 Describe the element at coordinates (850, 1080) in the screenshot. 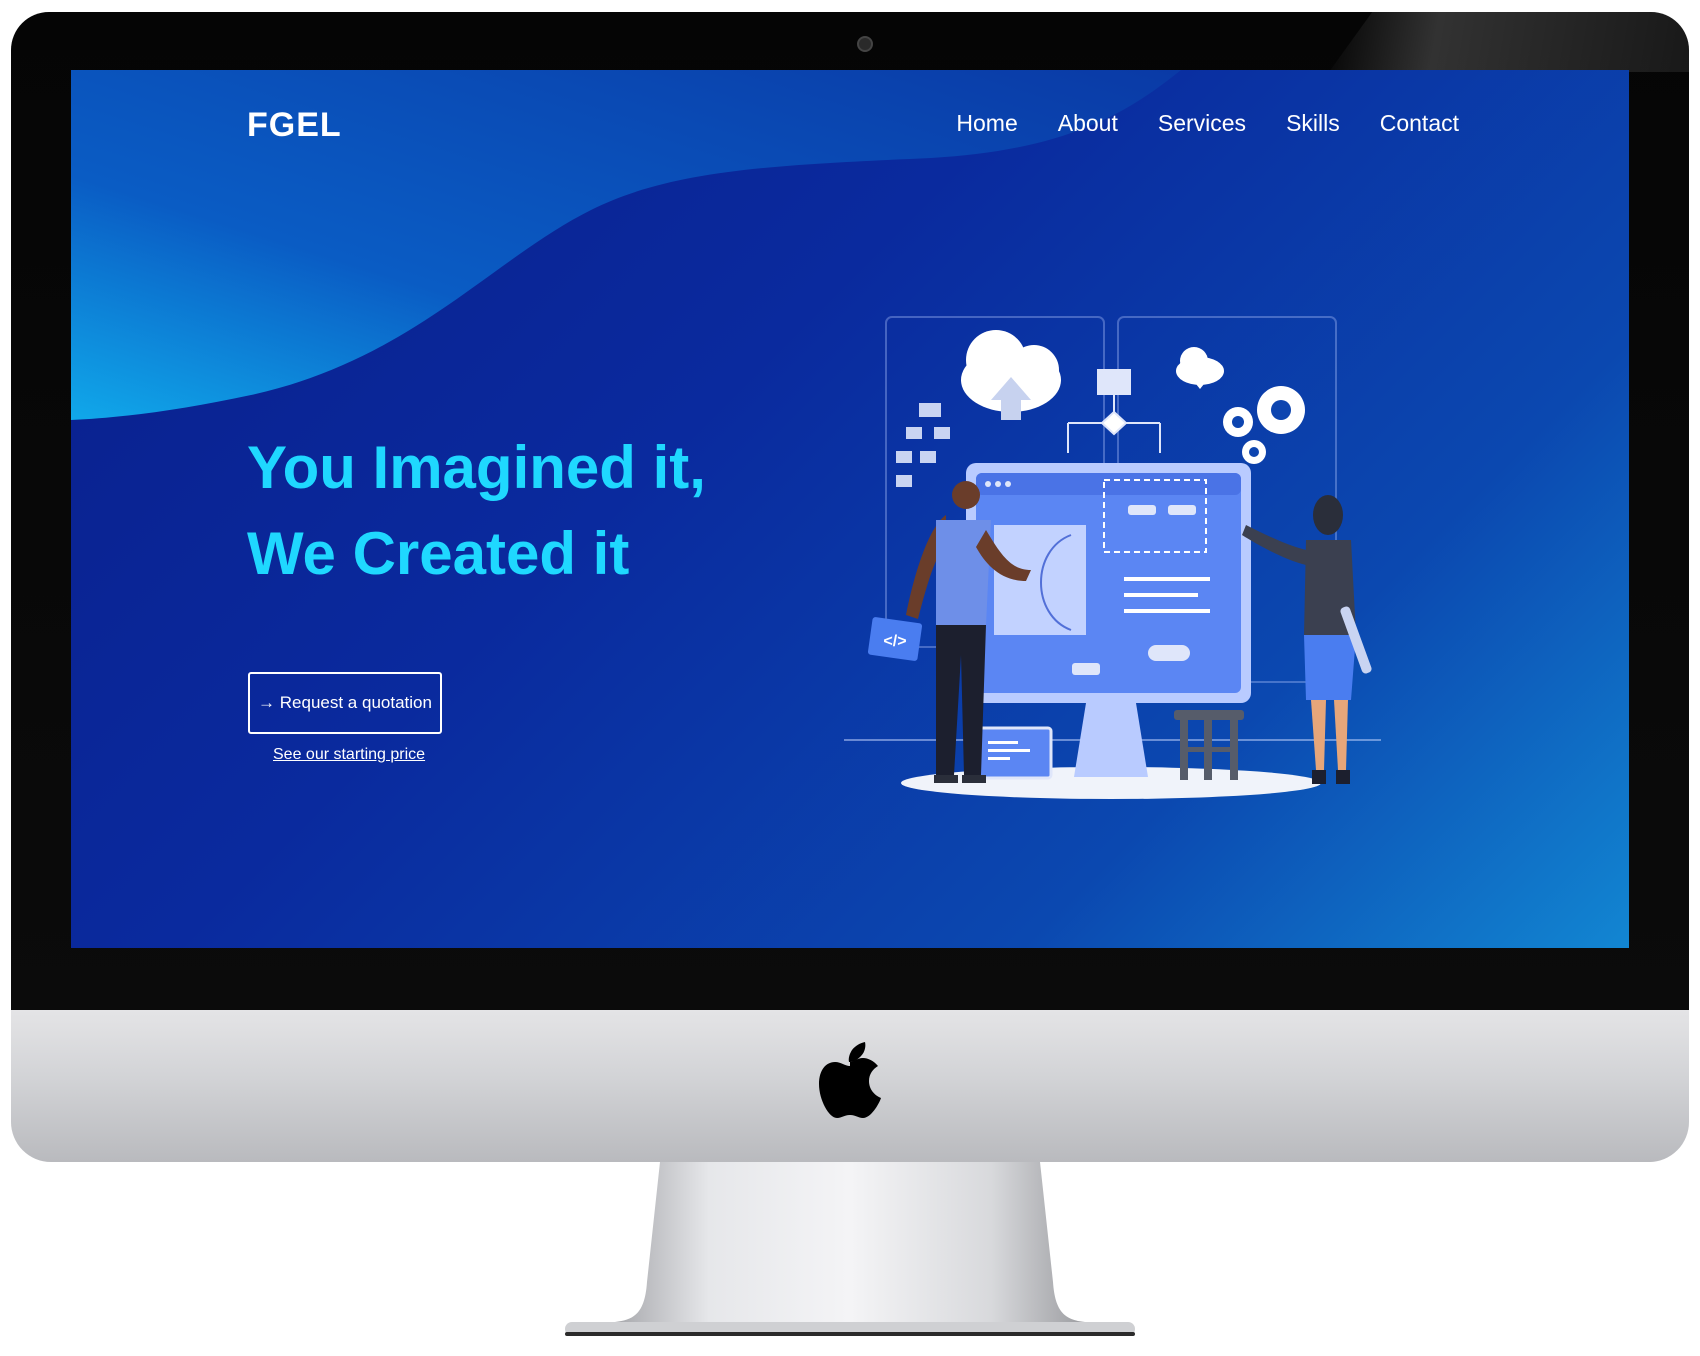

I see `apple-logo-icon` at that location.